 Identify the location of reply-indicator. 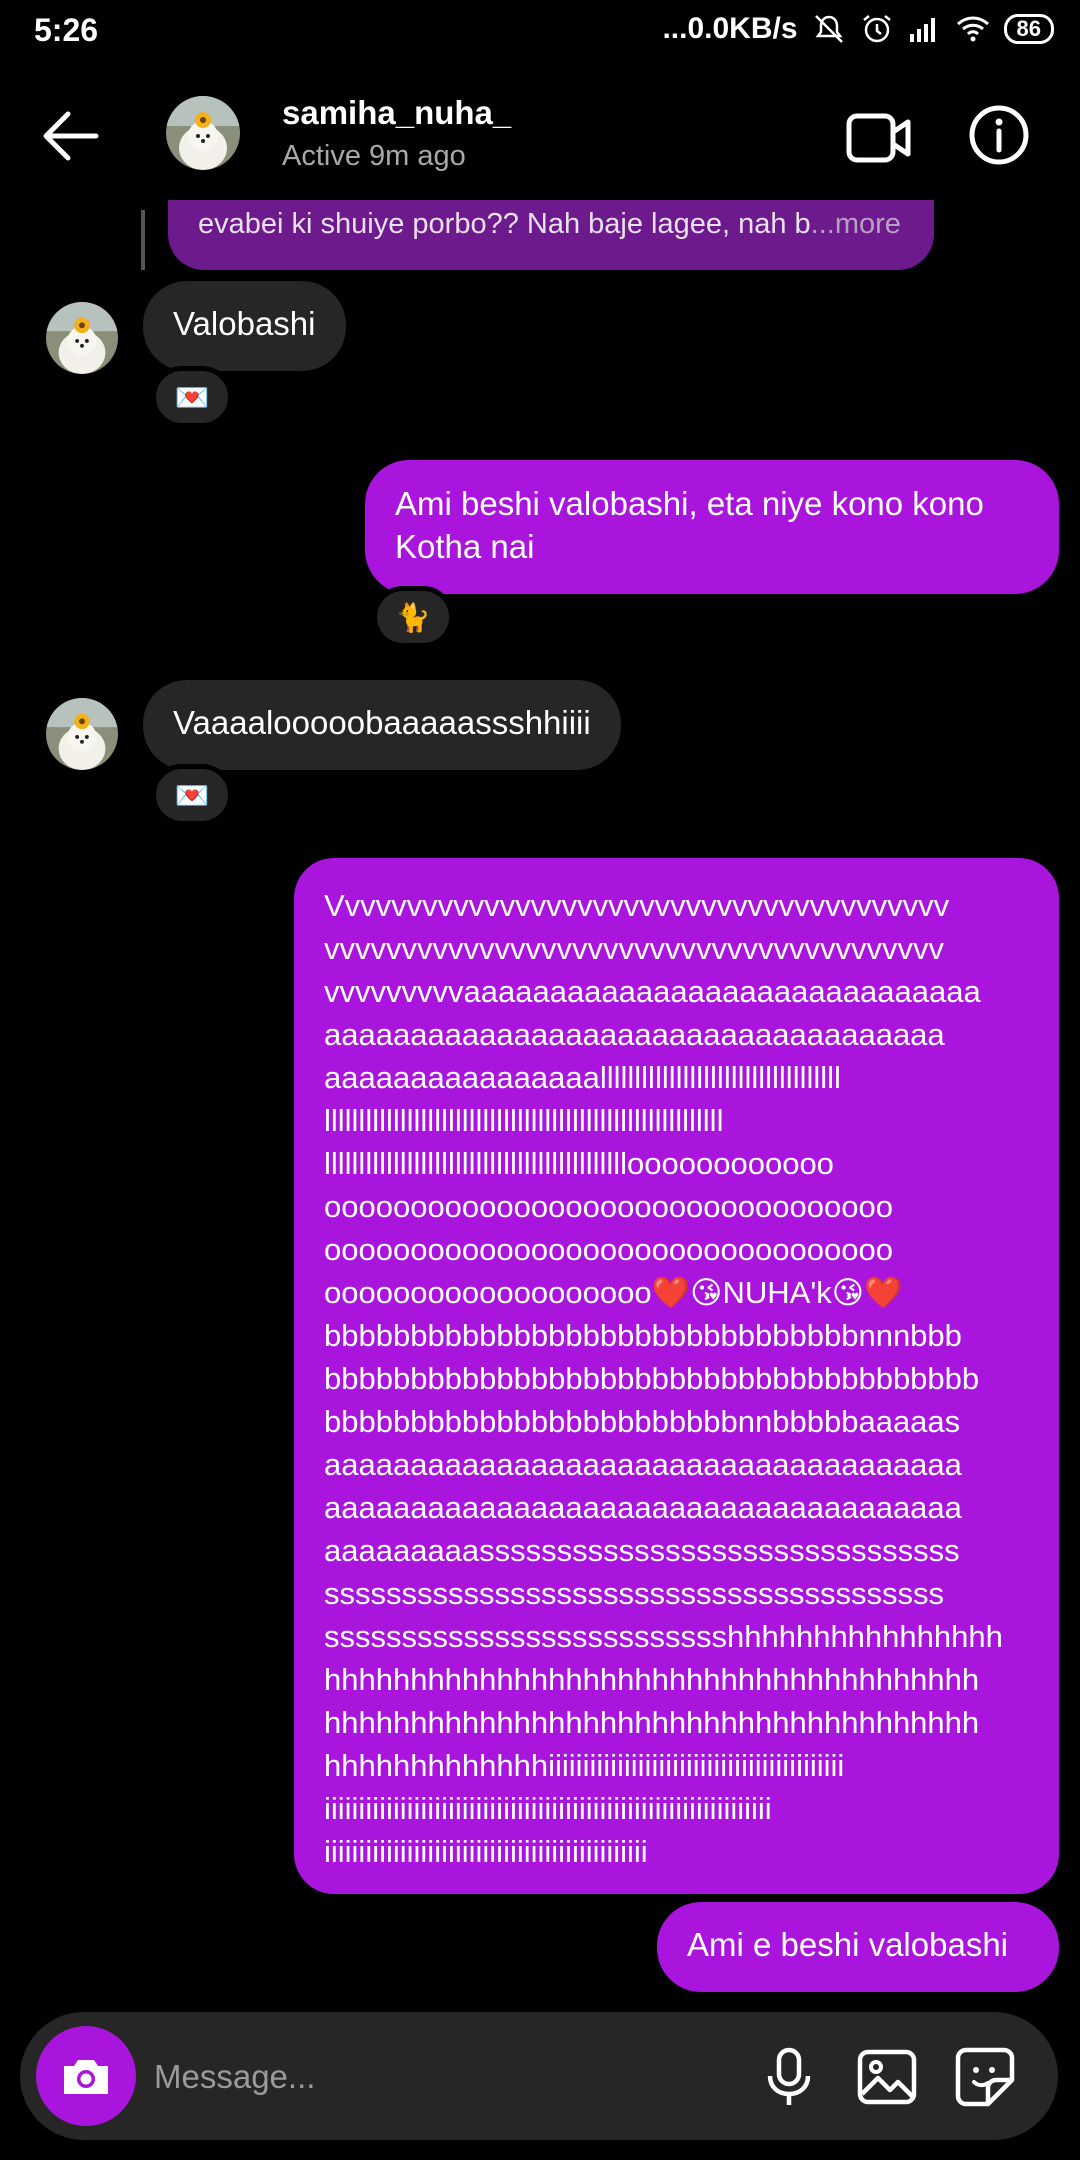
(143, 240).